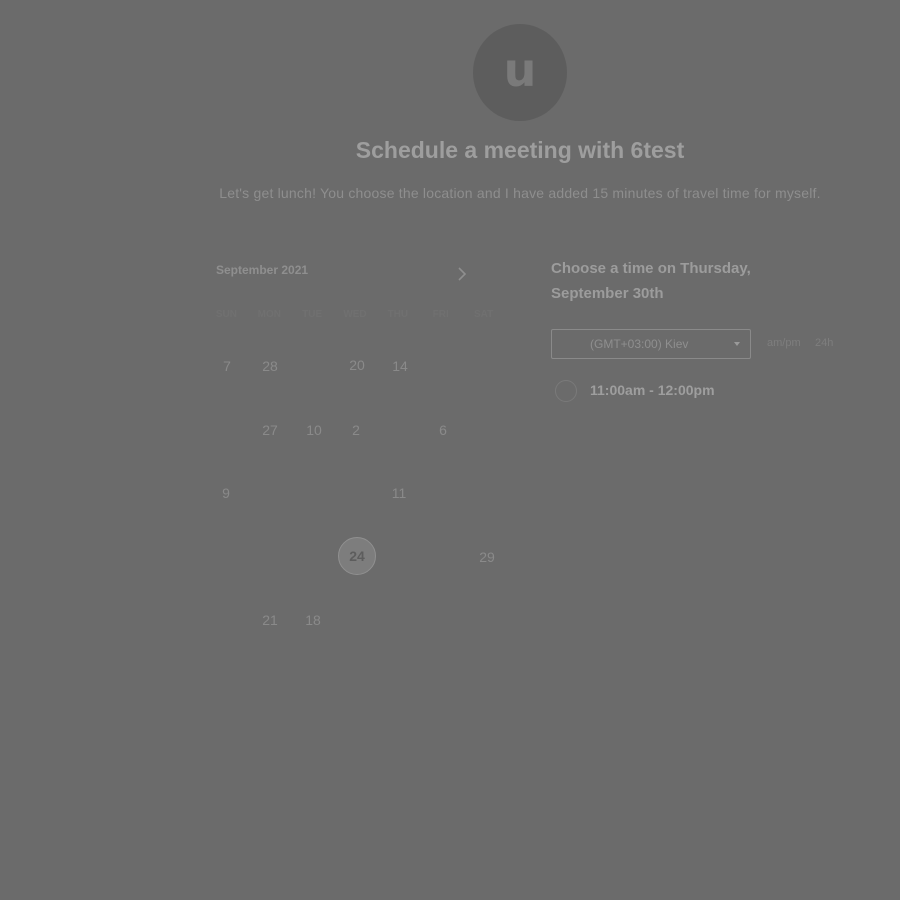 The height and width of the screenshot is (900, 900). I want to click on weekday-sat: SAT, so click(483, 314).